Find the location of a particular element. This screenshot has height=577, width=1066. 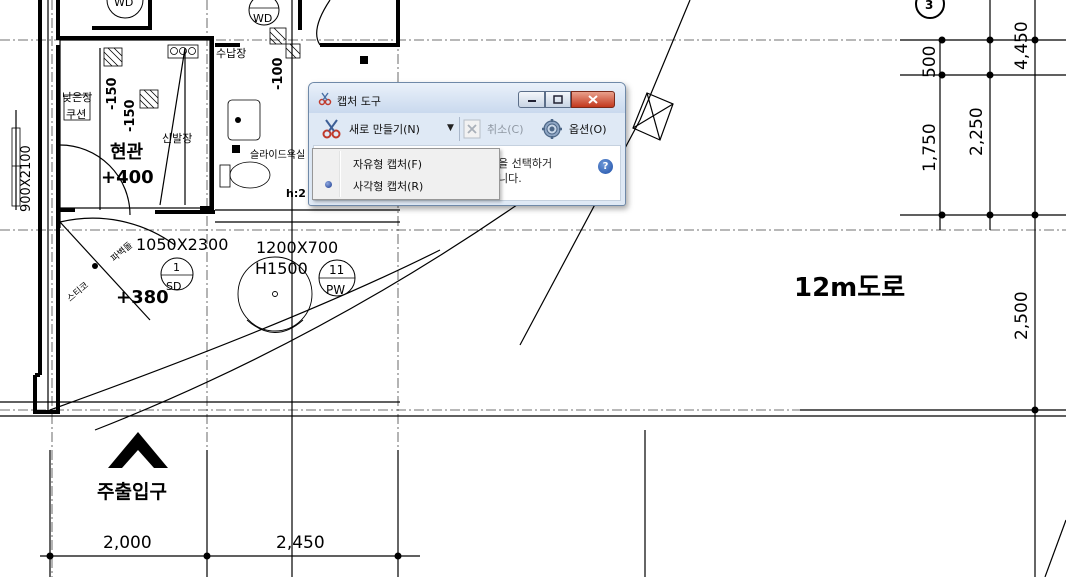

menu-item-rectangular: 사각형 캡처(R) is located at coordinates (406, 184).